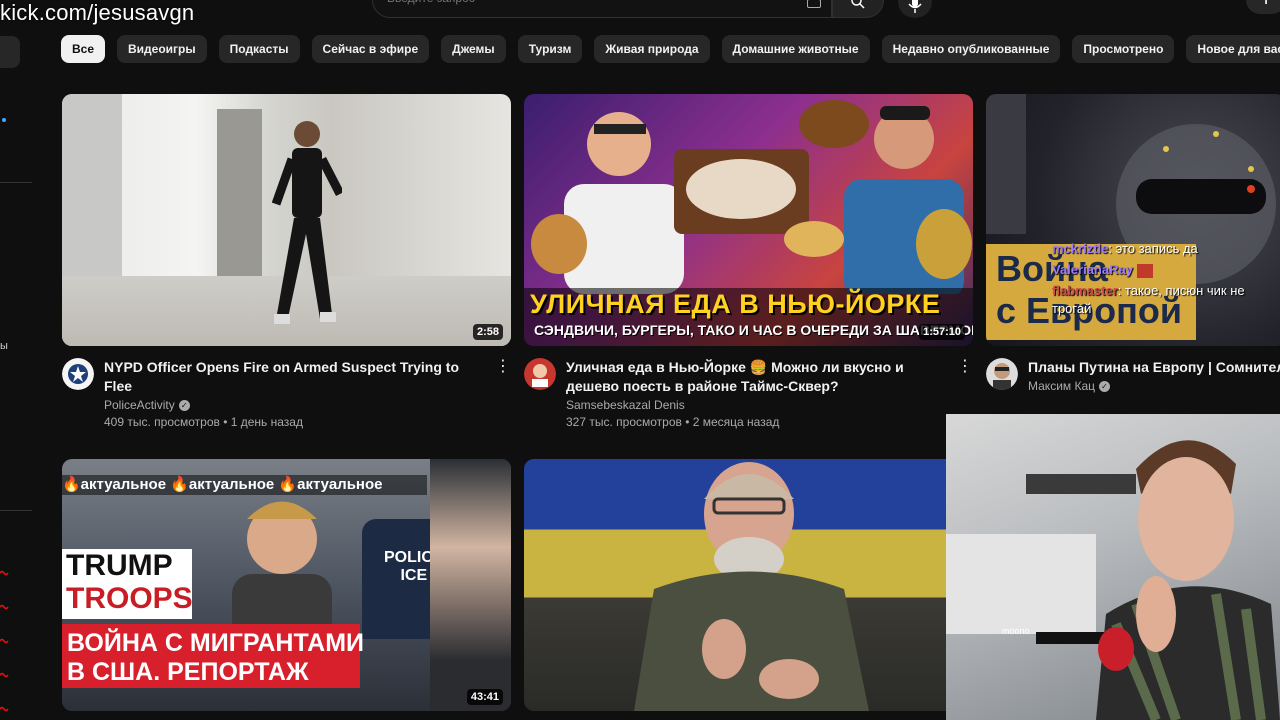 The width and height of the screenshot is (1280, 720). What do you see at coordinates (652, 49) in the screenshot?
I see `chip-wildlife: Живая природа` at bounding box center [652, 49].